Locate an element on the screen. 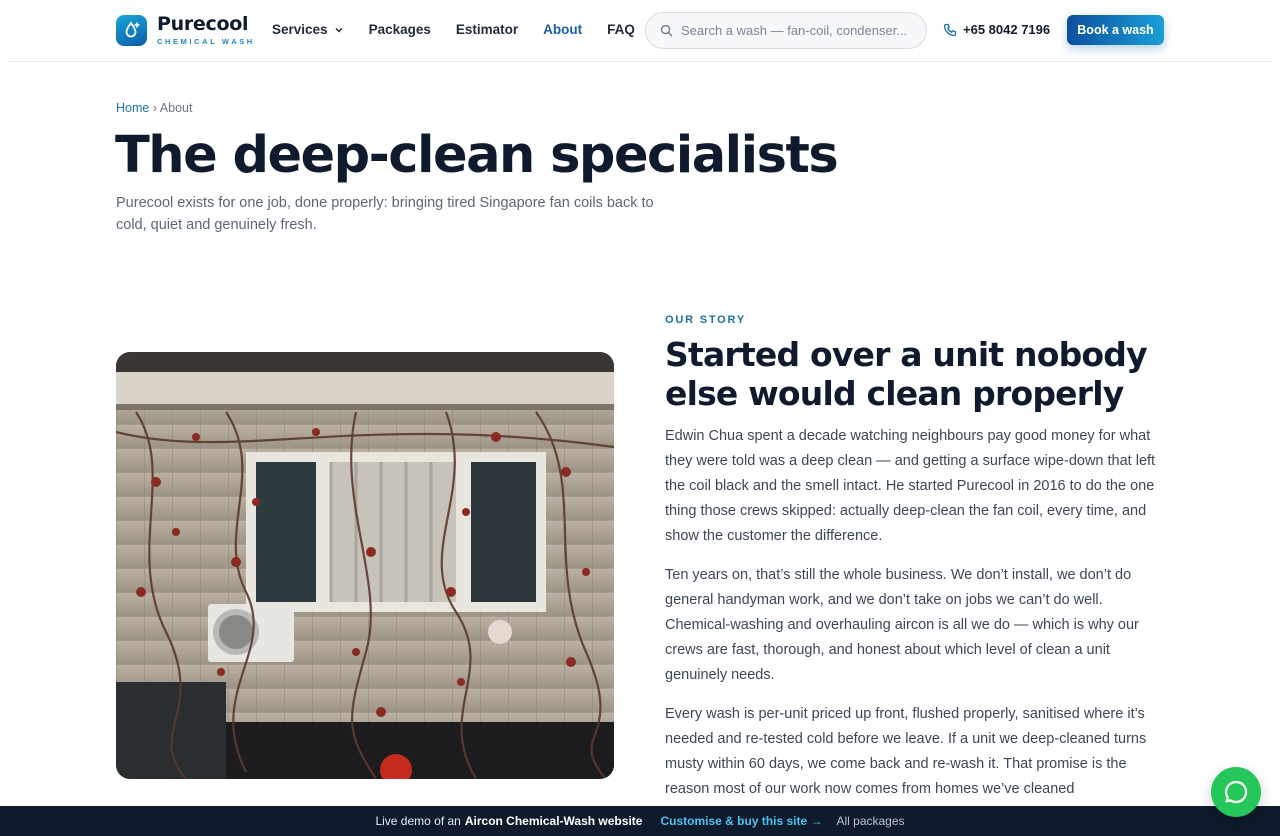 The width and height of the screenshot is (1280, 836). chevron-down-icon is located at coordinates (339, 30).